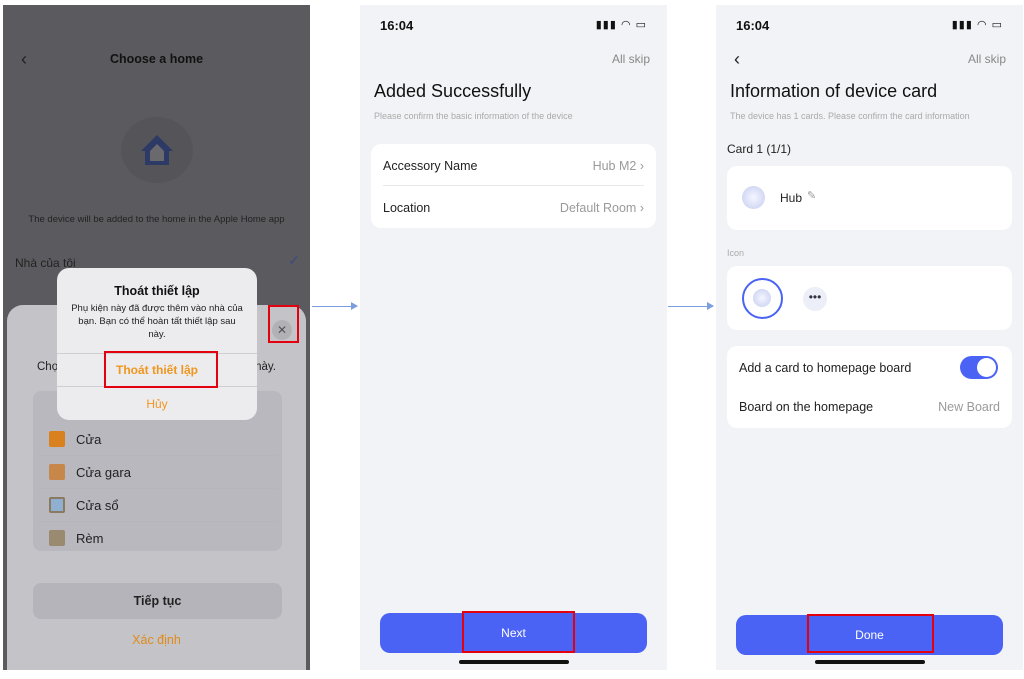 Image resolution: width=1024 pixels, height=679 pixels. I want to click on continue-button: Tiếp tục, so click(157, 601).